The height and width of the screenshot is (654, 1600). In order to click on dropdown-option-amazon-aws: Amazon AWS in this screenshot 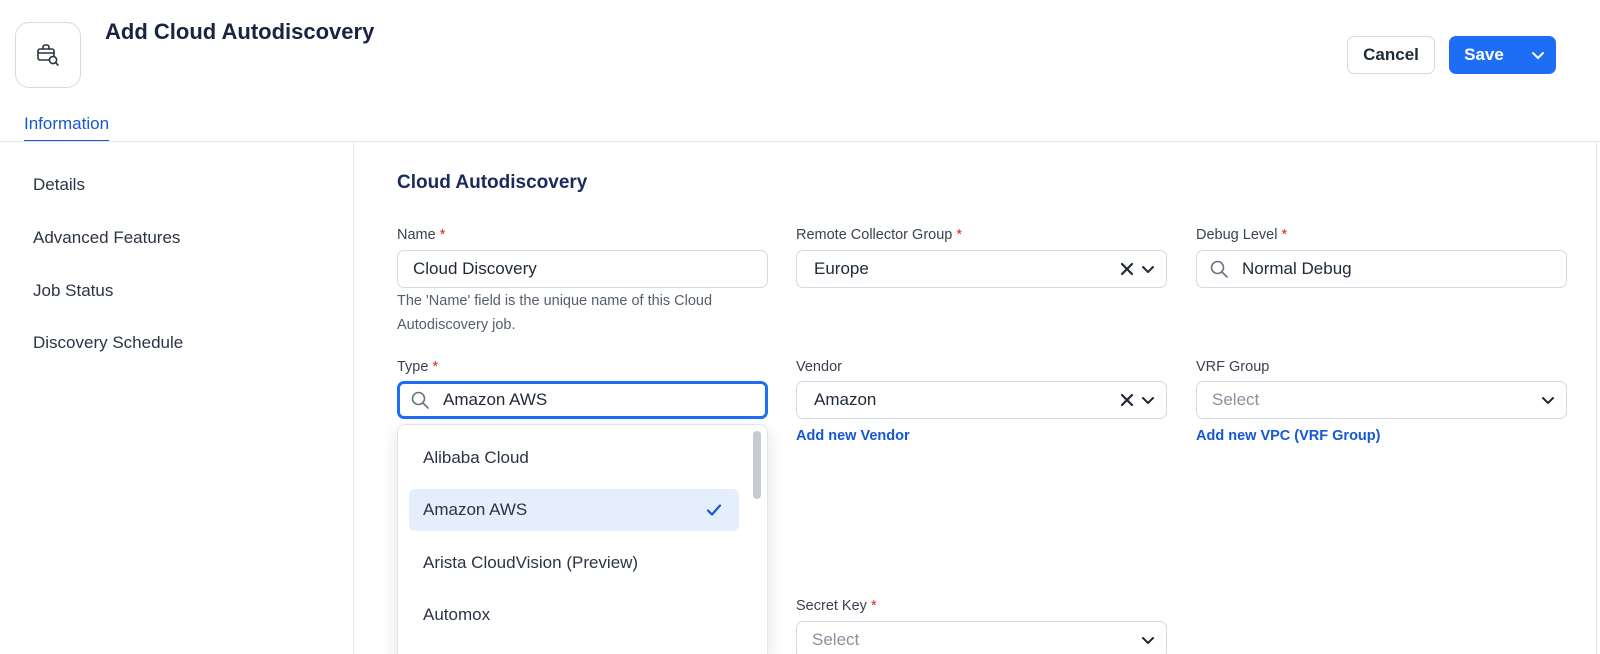, I will do `click(574, 510)`.